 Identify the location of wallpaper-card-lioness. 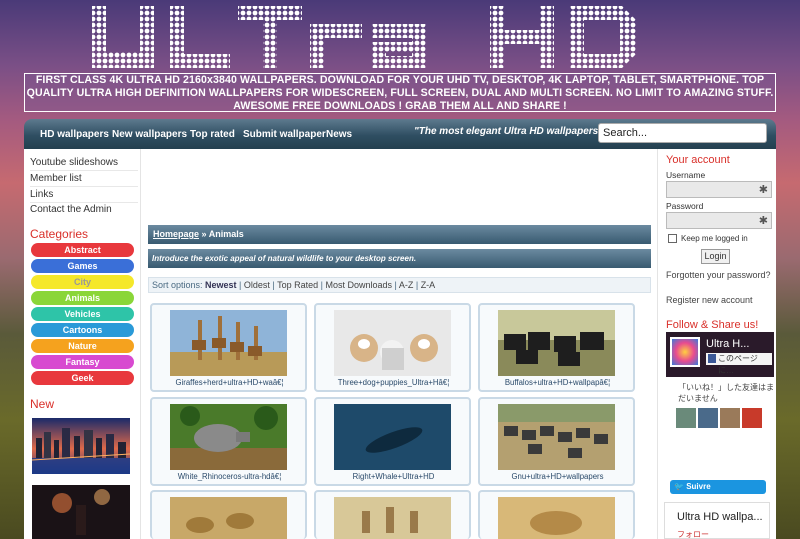
(556, 514).